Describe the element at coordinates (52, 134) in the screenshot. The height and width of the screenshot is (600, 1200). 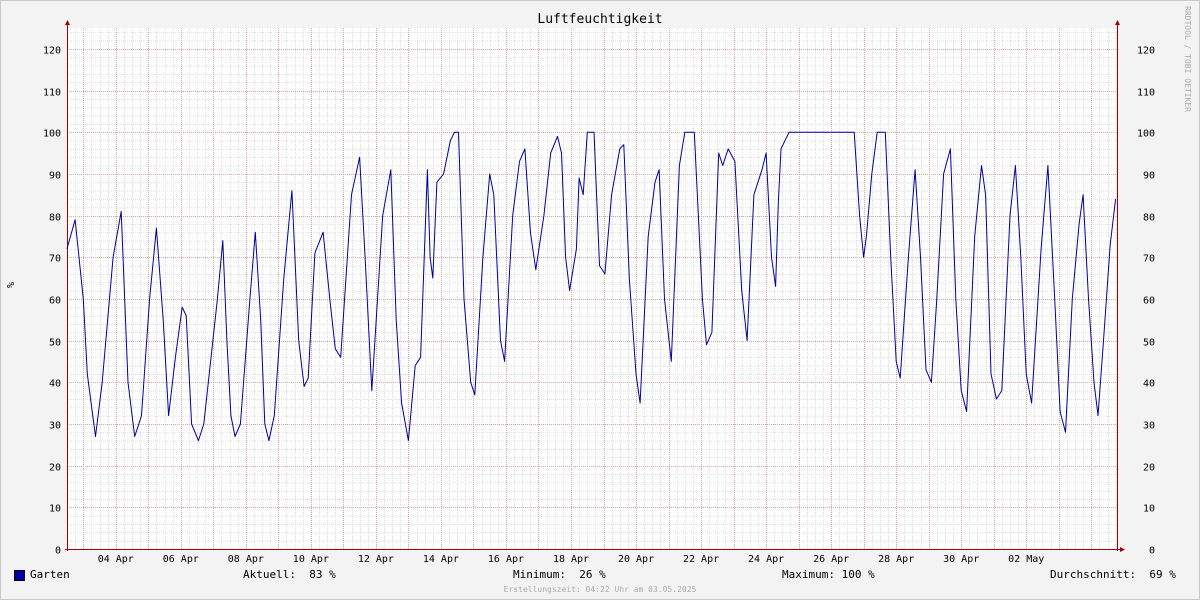
I see `y-tick-label-left: 100` at that location.